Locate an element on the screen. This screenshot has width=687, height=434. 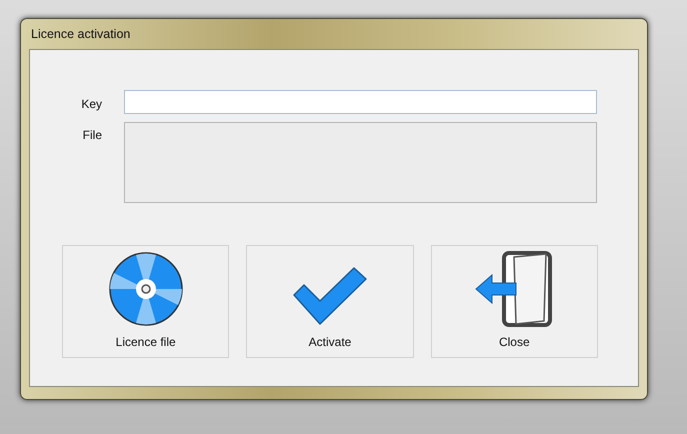
close-button: Close is located at coordinates (514, 301).